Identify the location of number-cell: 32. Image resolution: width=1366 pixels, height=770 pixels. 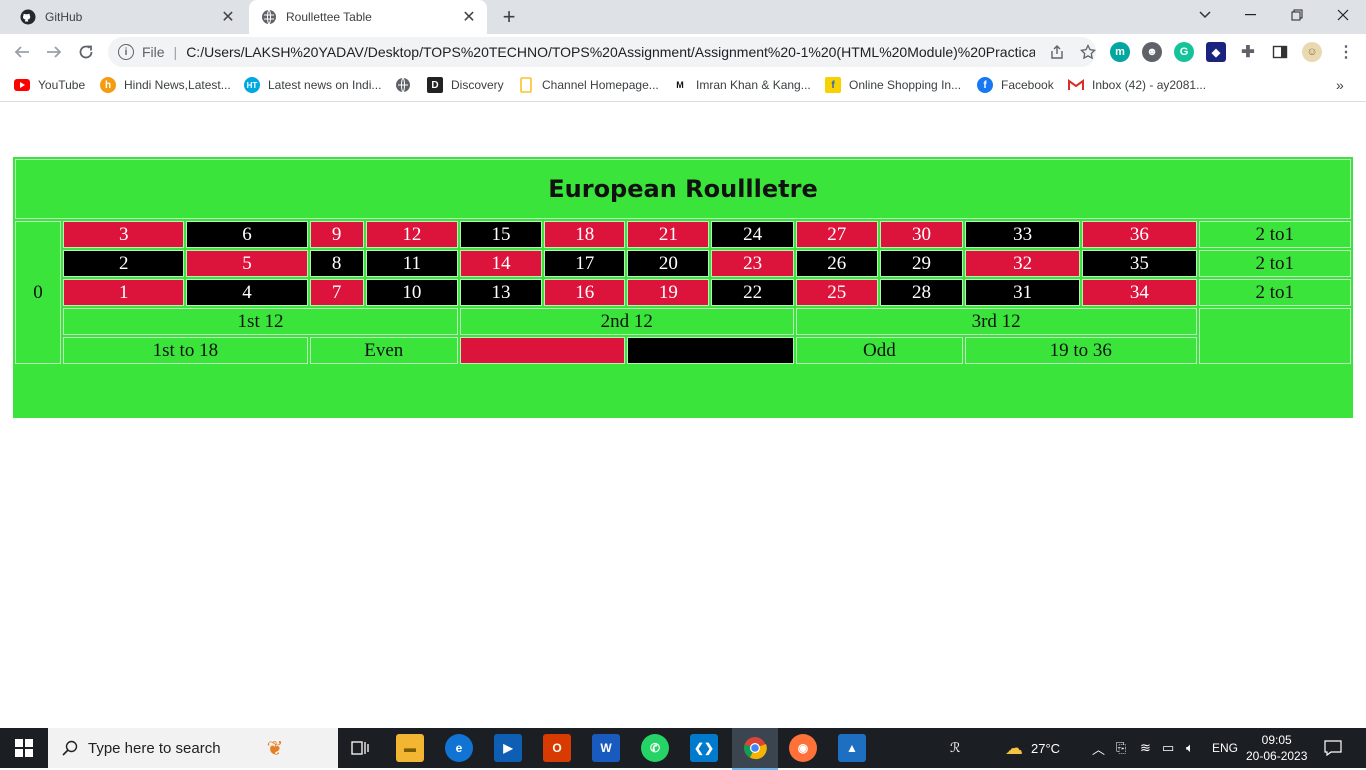
(1023, 263).